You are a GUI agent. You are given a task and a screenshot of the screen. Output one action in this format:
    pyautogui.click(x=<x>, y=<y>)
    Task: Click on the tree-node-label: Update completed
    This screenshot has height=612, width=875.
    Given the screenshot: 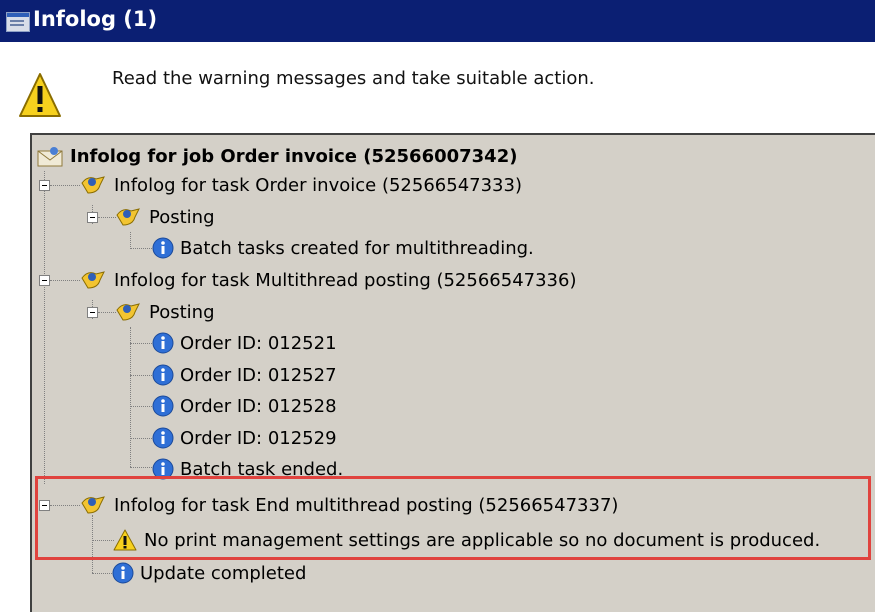 What is the action you would take?
    pyautogui.click(x=223, y=573)
    